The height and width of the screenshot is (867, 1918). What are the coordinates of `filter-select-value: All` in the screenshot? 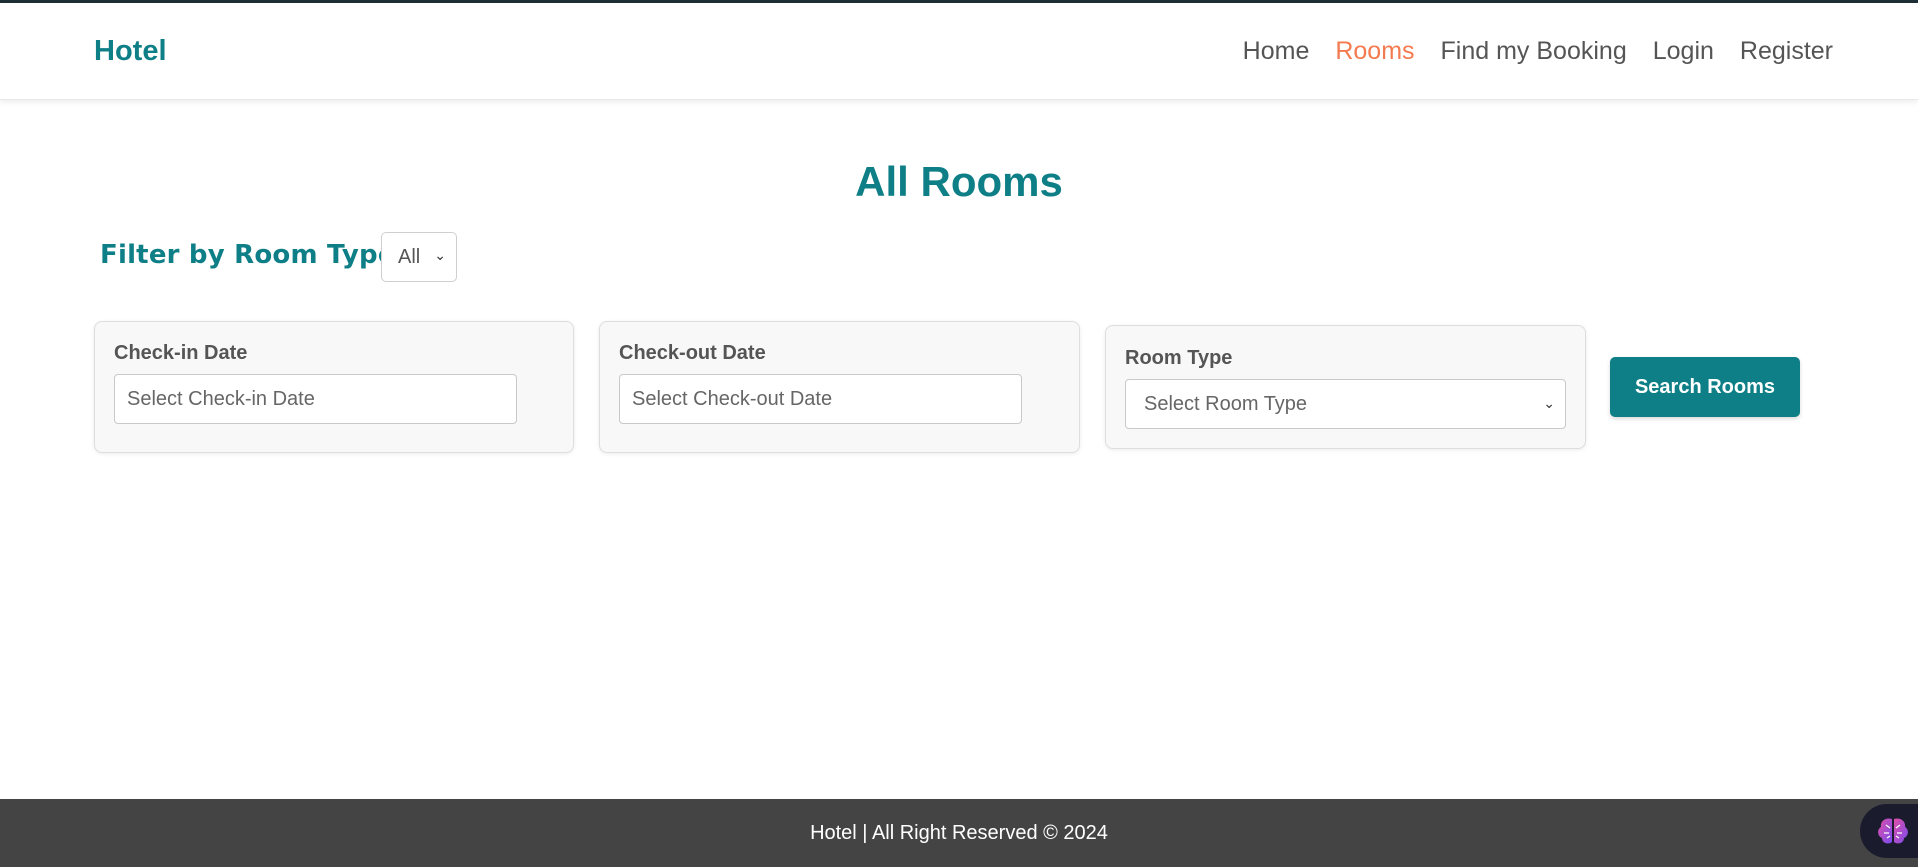 It's located at (409, 256).